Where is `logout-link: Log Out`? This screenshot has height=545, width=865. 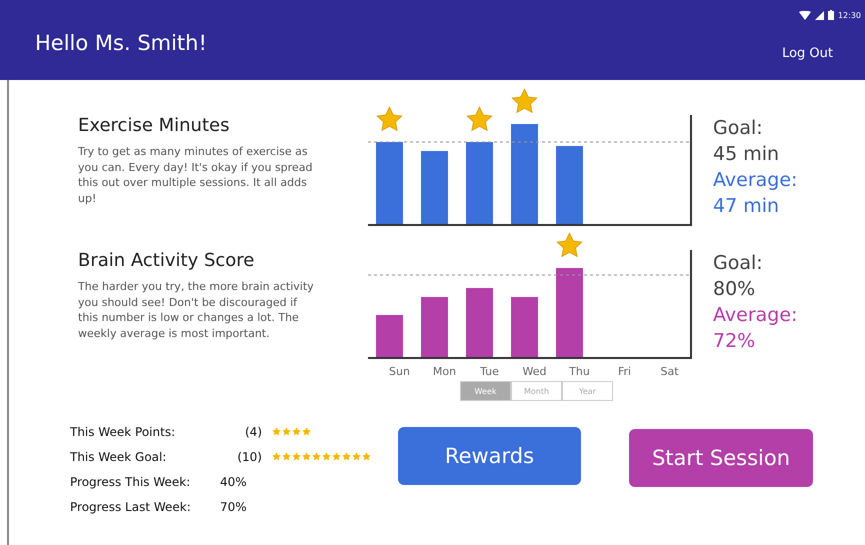 logout-link: Log Out is located at coordinates (807, 53).